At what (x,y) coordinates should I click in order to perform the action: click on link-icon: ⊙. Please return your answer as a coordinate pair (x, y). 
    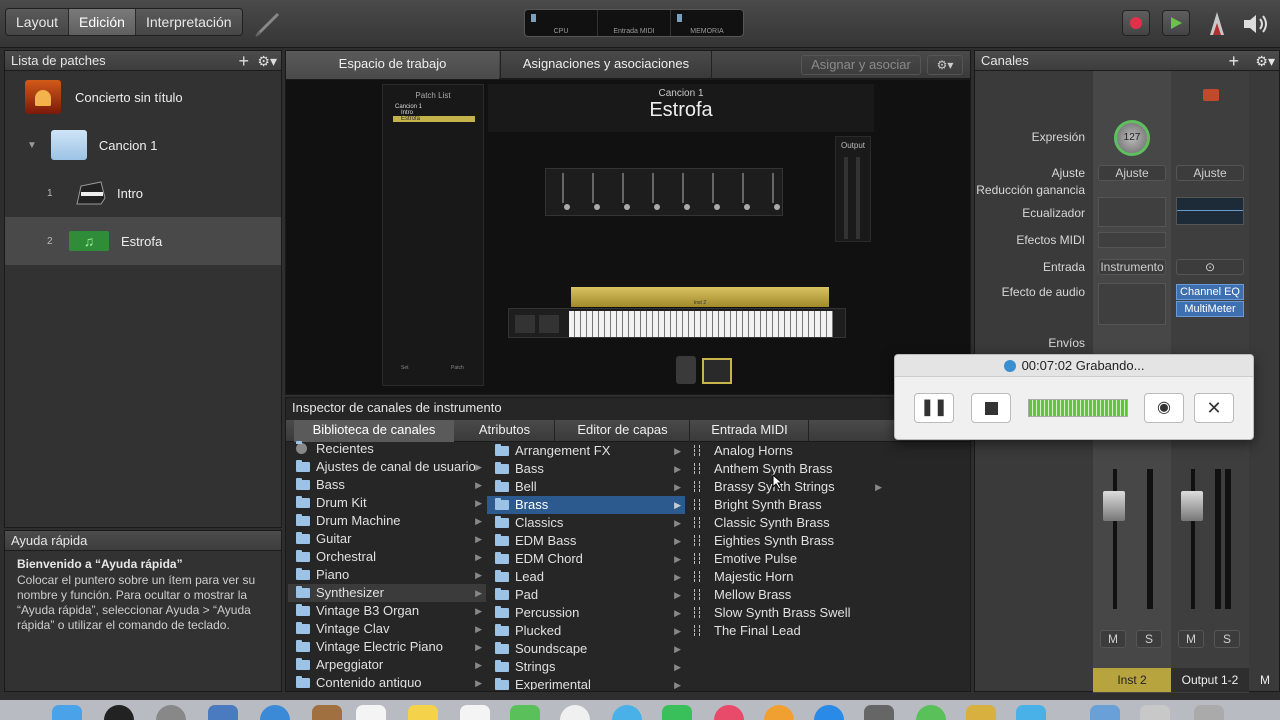
    Looking at the image, I should click on (1210, 267).